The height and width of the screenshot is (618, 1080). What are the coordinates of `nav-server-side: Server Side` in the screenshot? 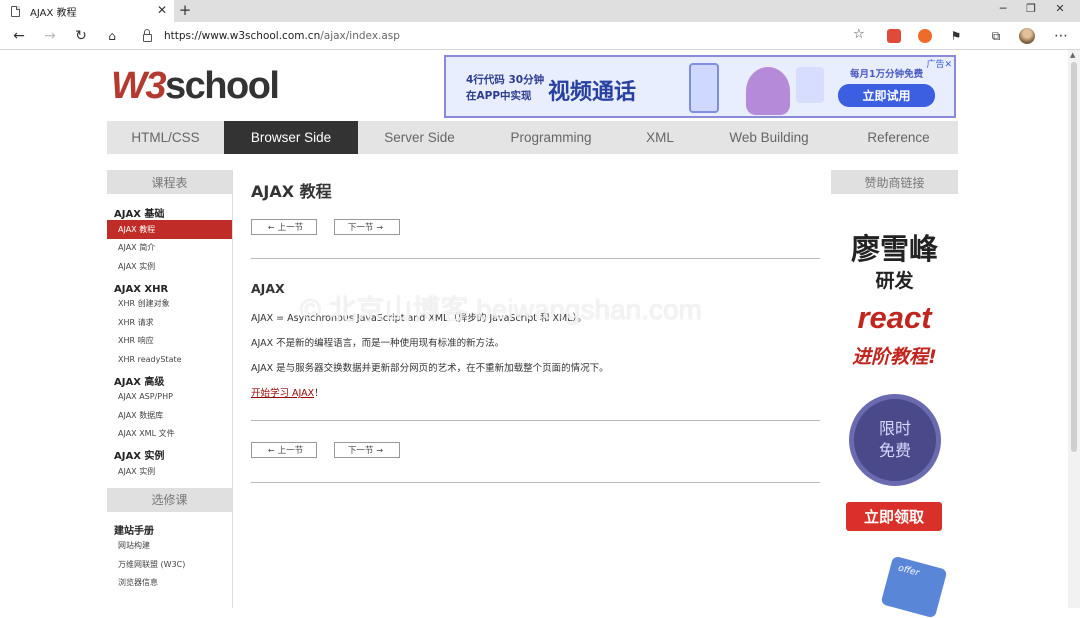 It's located at (419, 137).